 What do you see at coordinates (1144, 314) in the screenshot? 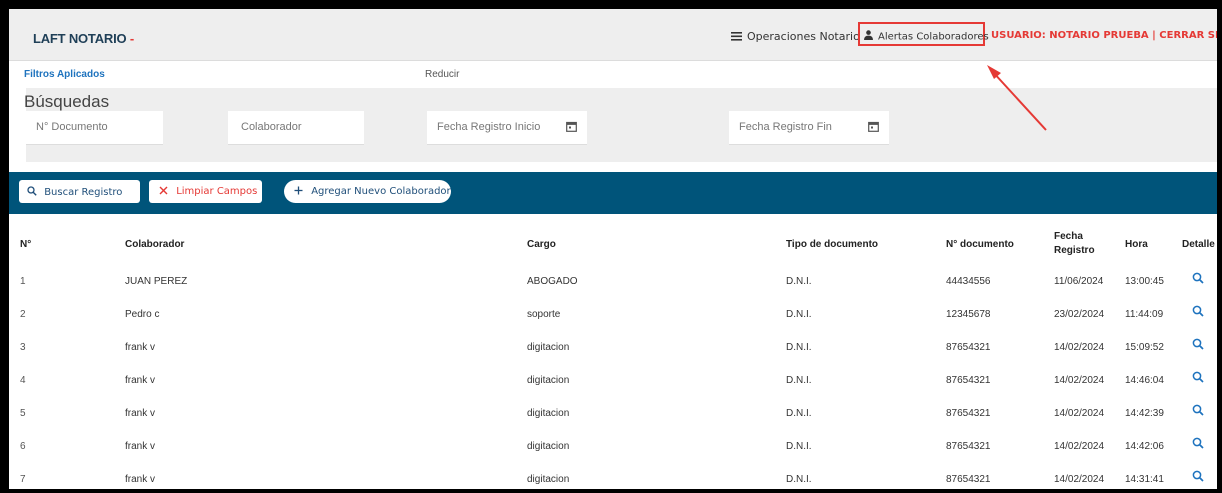
I see `cell-hora: 11:44:09` at bounding box center [1144, 314].